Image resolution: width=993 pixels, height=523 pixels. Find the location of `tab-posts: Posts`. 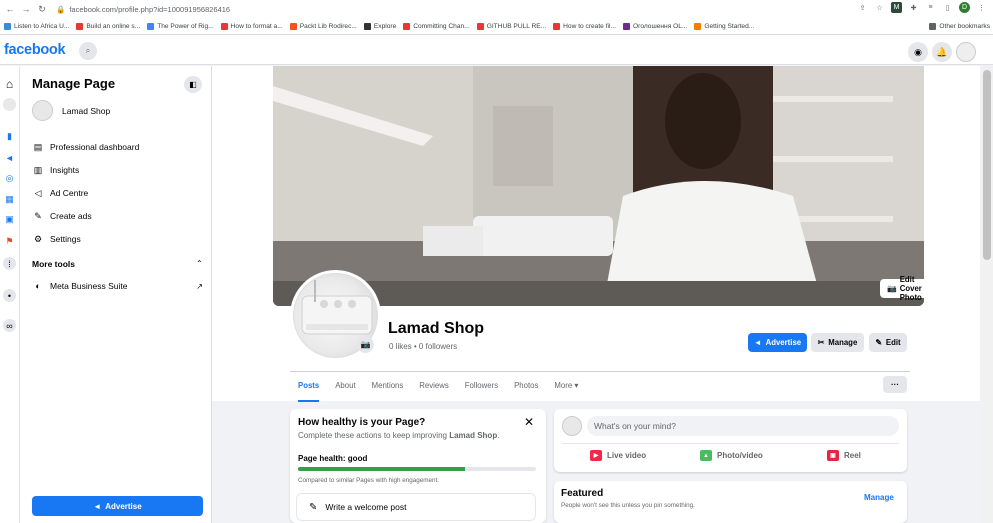

tab-posts: Posts is located at coordinates (309, 387).